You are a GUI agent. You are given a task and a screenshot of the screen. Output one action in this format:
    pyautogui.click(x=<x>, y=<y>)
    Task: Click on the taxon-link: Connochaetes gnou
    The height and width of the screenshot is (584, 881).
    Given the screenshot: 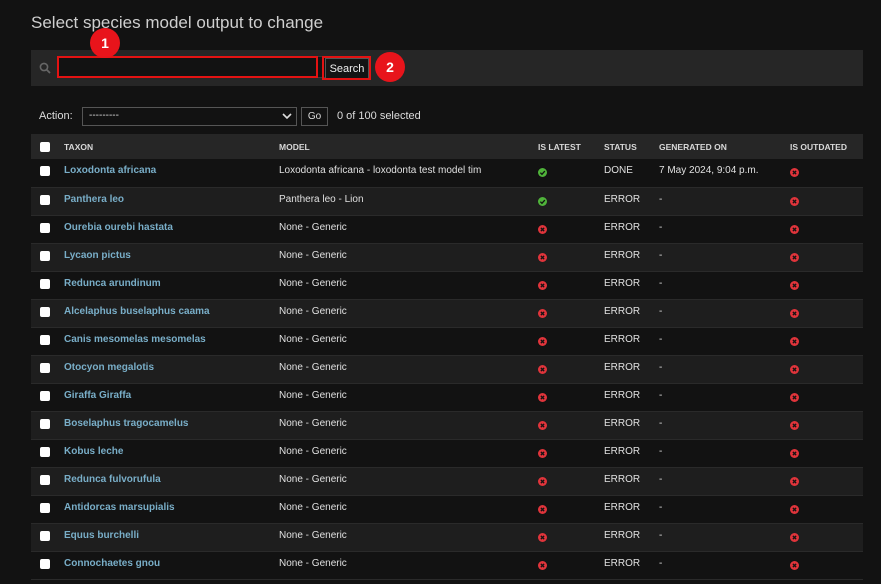 What is the action you would take?
    pyautogui.click(x=112, y=563)
    